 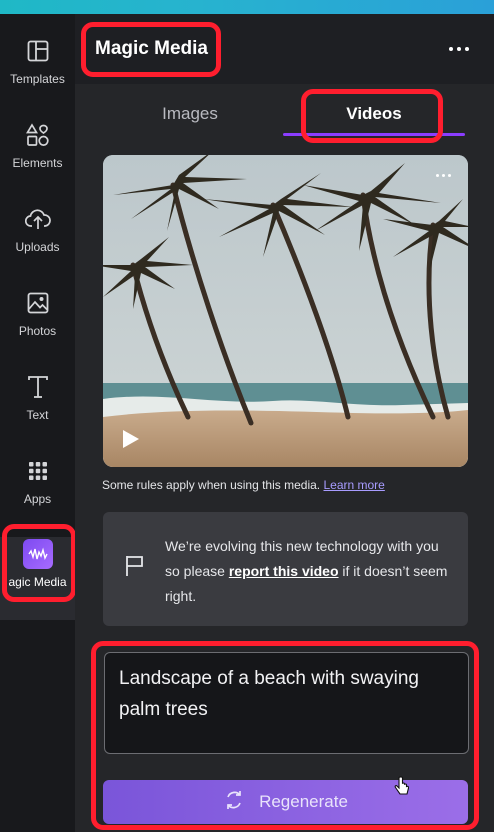 What do you see at coordinates (38, 471) in the screenshot?
I see `apps-icon` at bounding box center [38, 471].